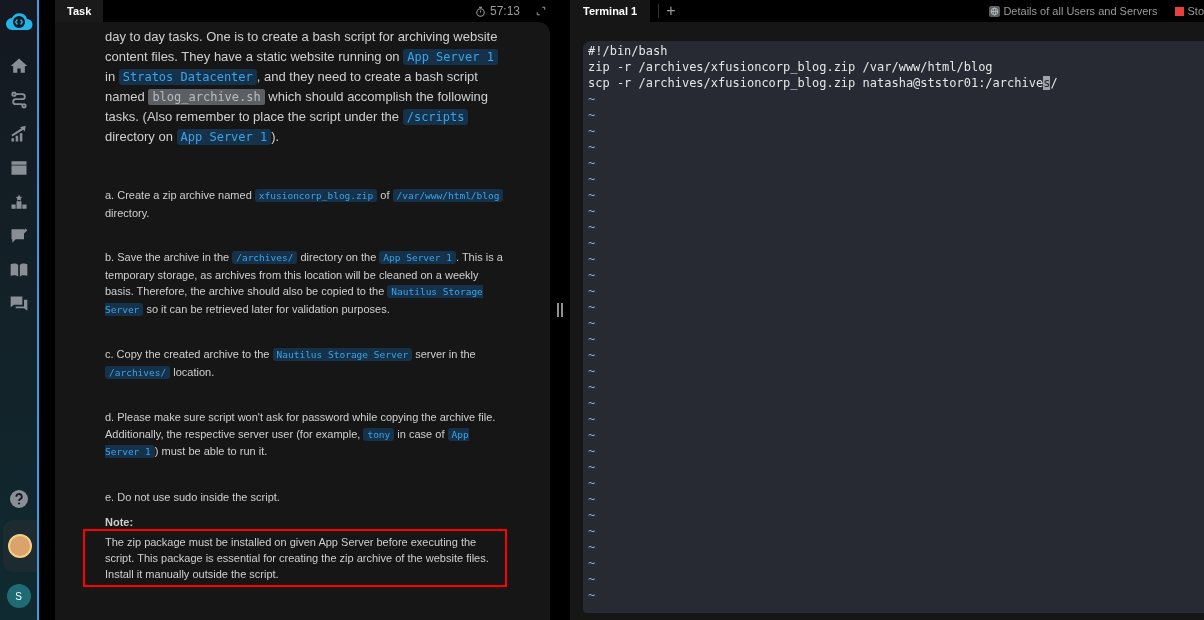 The image size is (1204, 620). I want to click on avatar, so click(20, 546).